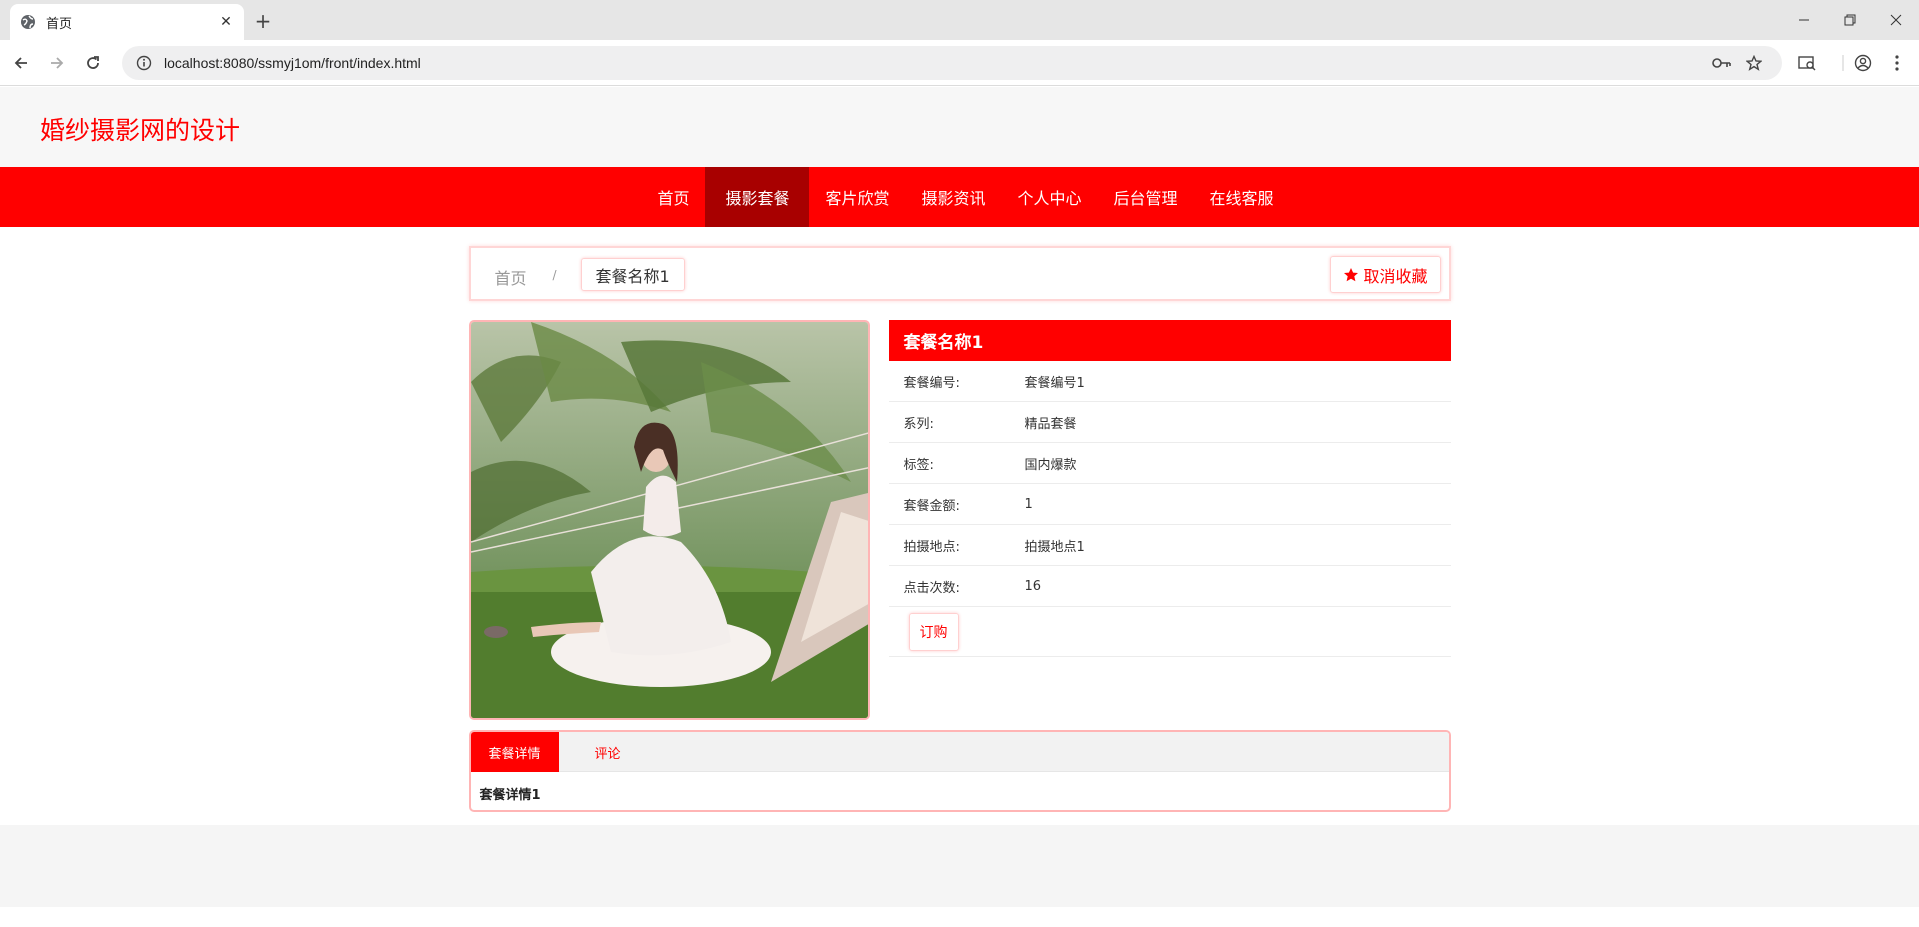 Image resolution: width=1919 pixels, height=927 pixels. Describe the element at coordinates (1850, 20) in the screenshot. I see `restore-icon` at that location.